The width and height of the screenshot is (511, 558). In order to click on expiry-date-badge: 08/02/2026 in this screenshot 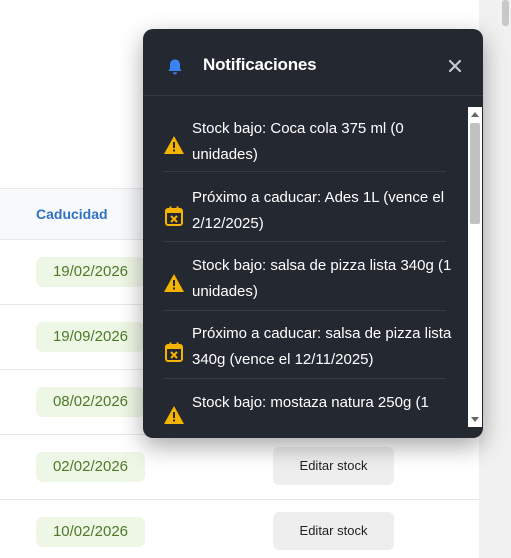, I will do `click(90, 402)`.